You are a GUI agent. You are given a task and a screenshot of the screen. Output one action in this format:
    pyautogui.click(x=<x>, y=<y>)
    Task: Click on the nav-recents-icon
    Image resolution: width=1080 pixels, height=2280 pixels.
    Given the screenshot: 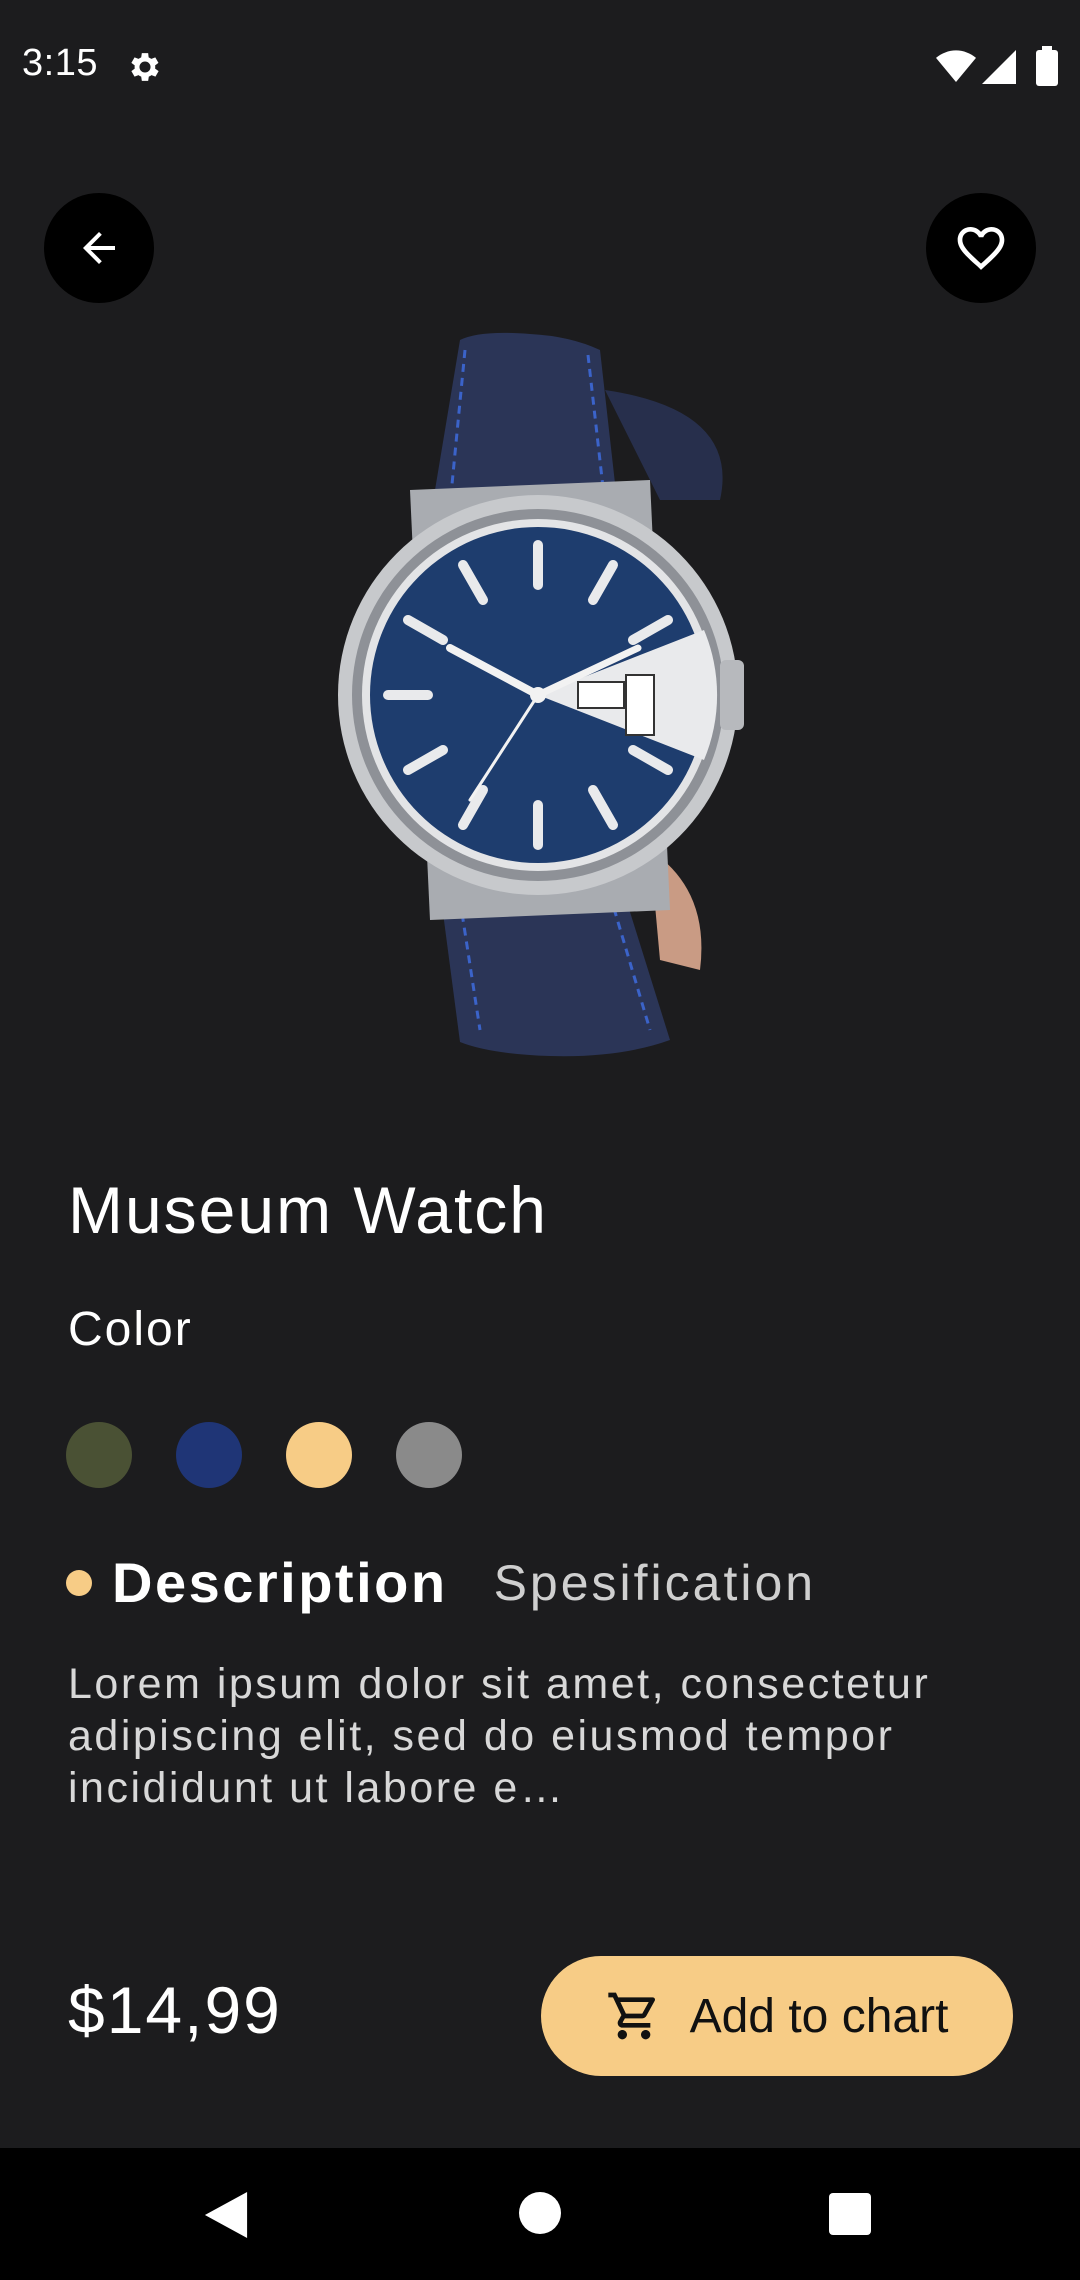 What is the action you would take?
    pyautogui.click(x=850, y=2214)
    